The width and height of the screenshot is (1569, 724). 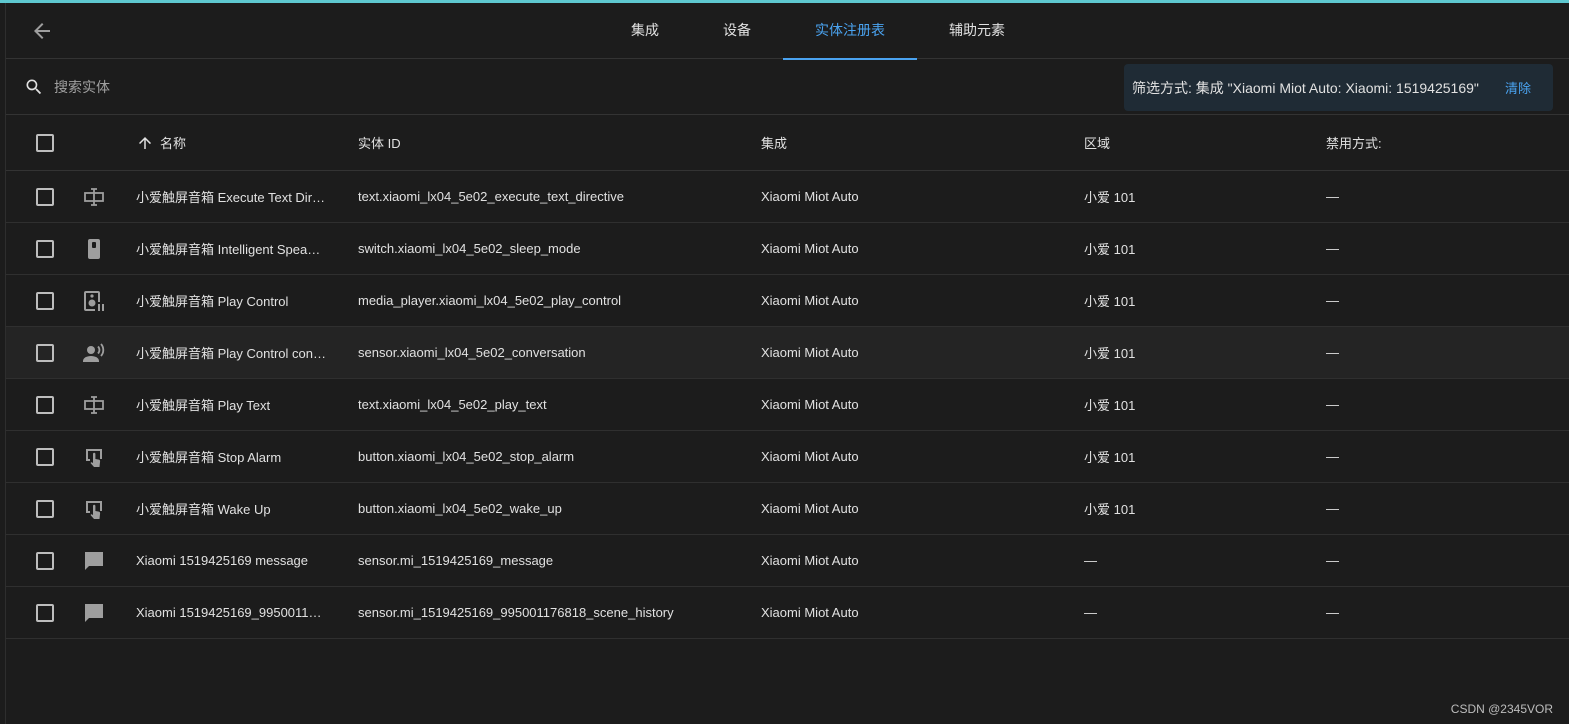 I want to click on entity-name-text: Xiaomi 1519425169 message, so click(x=222, y=560).